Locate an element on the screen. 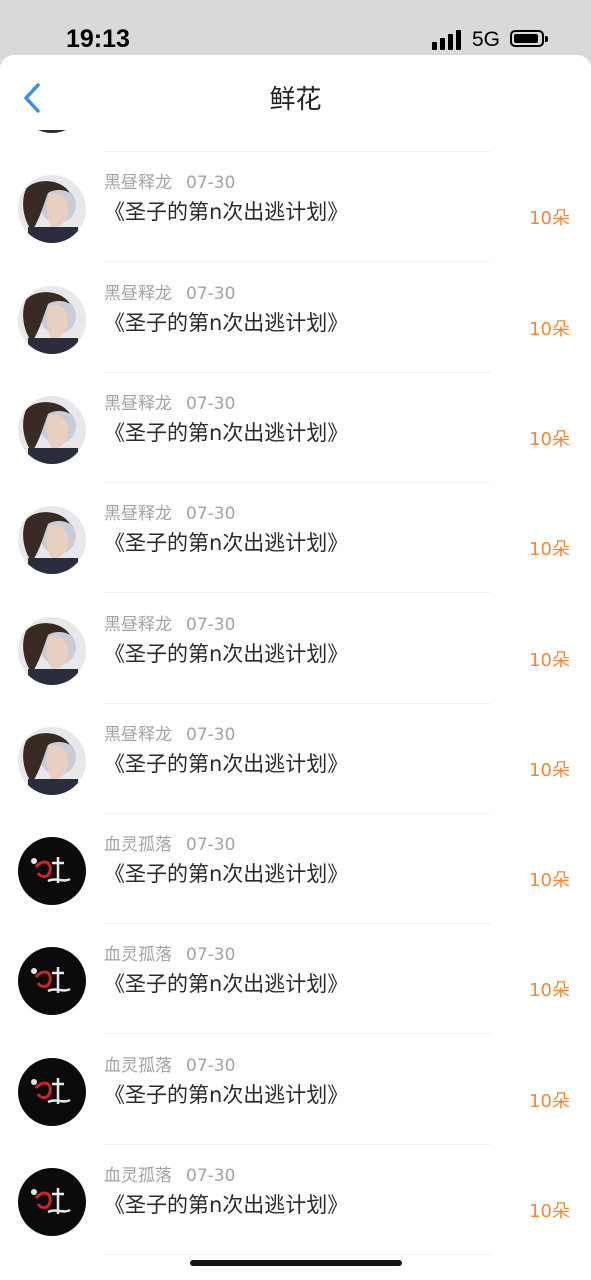 This screenshot has height=1280, width=591. network-type: 5G is located at coordinates (486, 39).